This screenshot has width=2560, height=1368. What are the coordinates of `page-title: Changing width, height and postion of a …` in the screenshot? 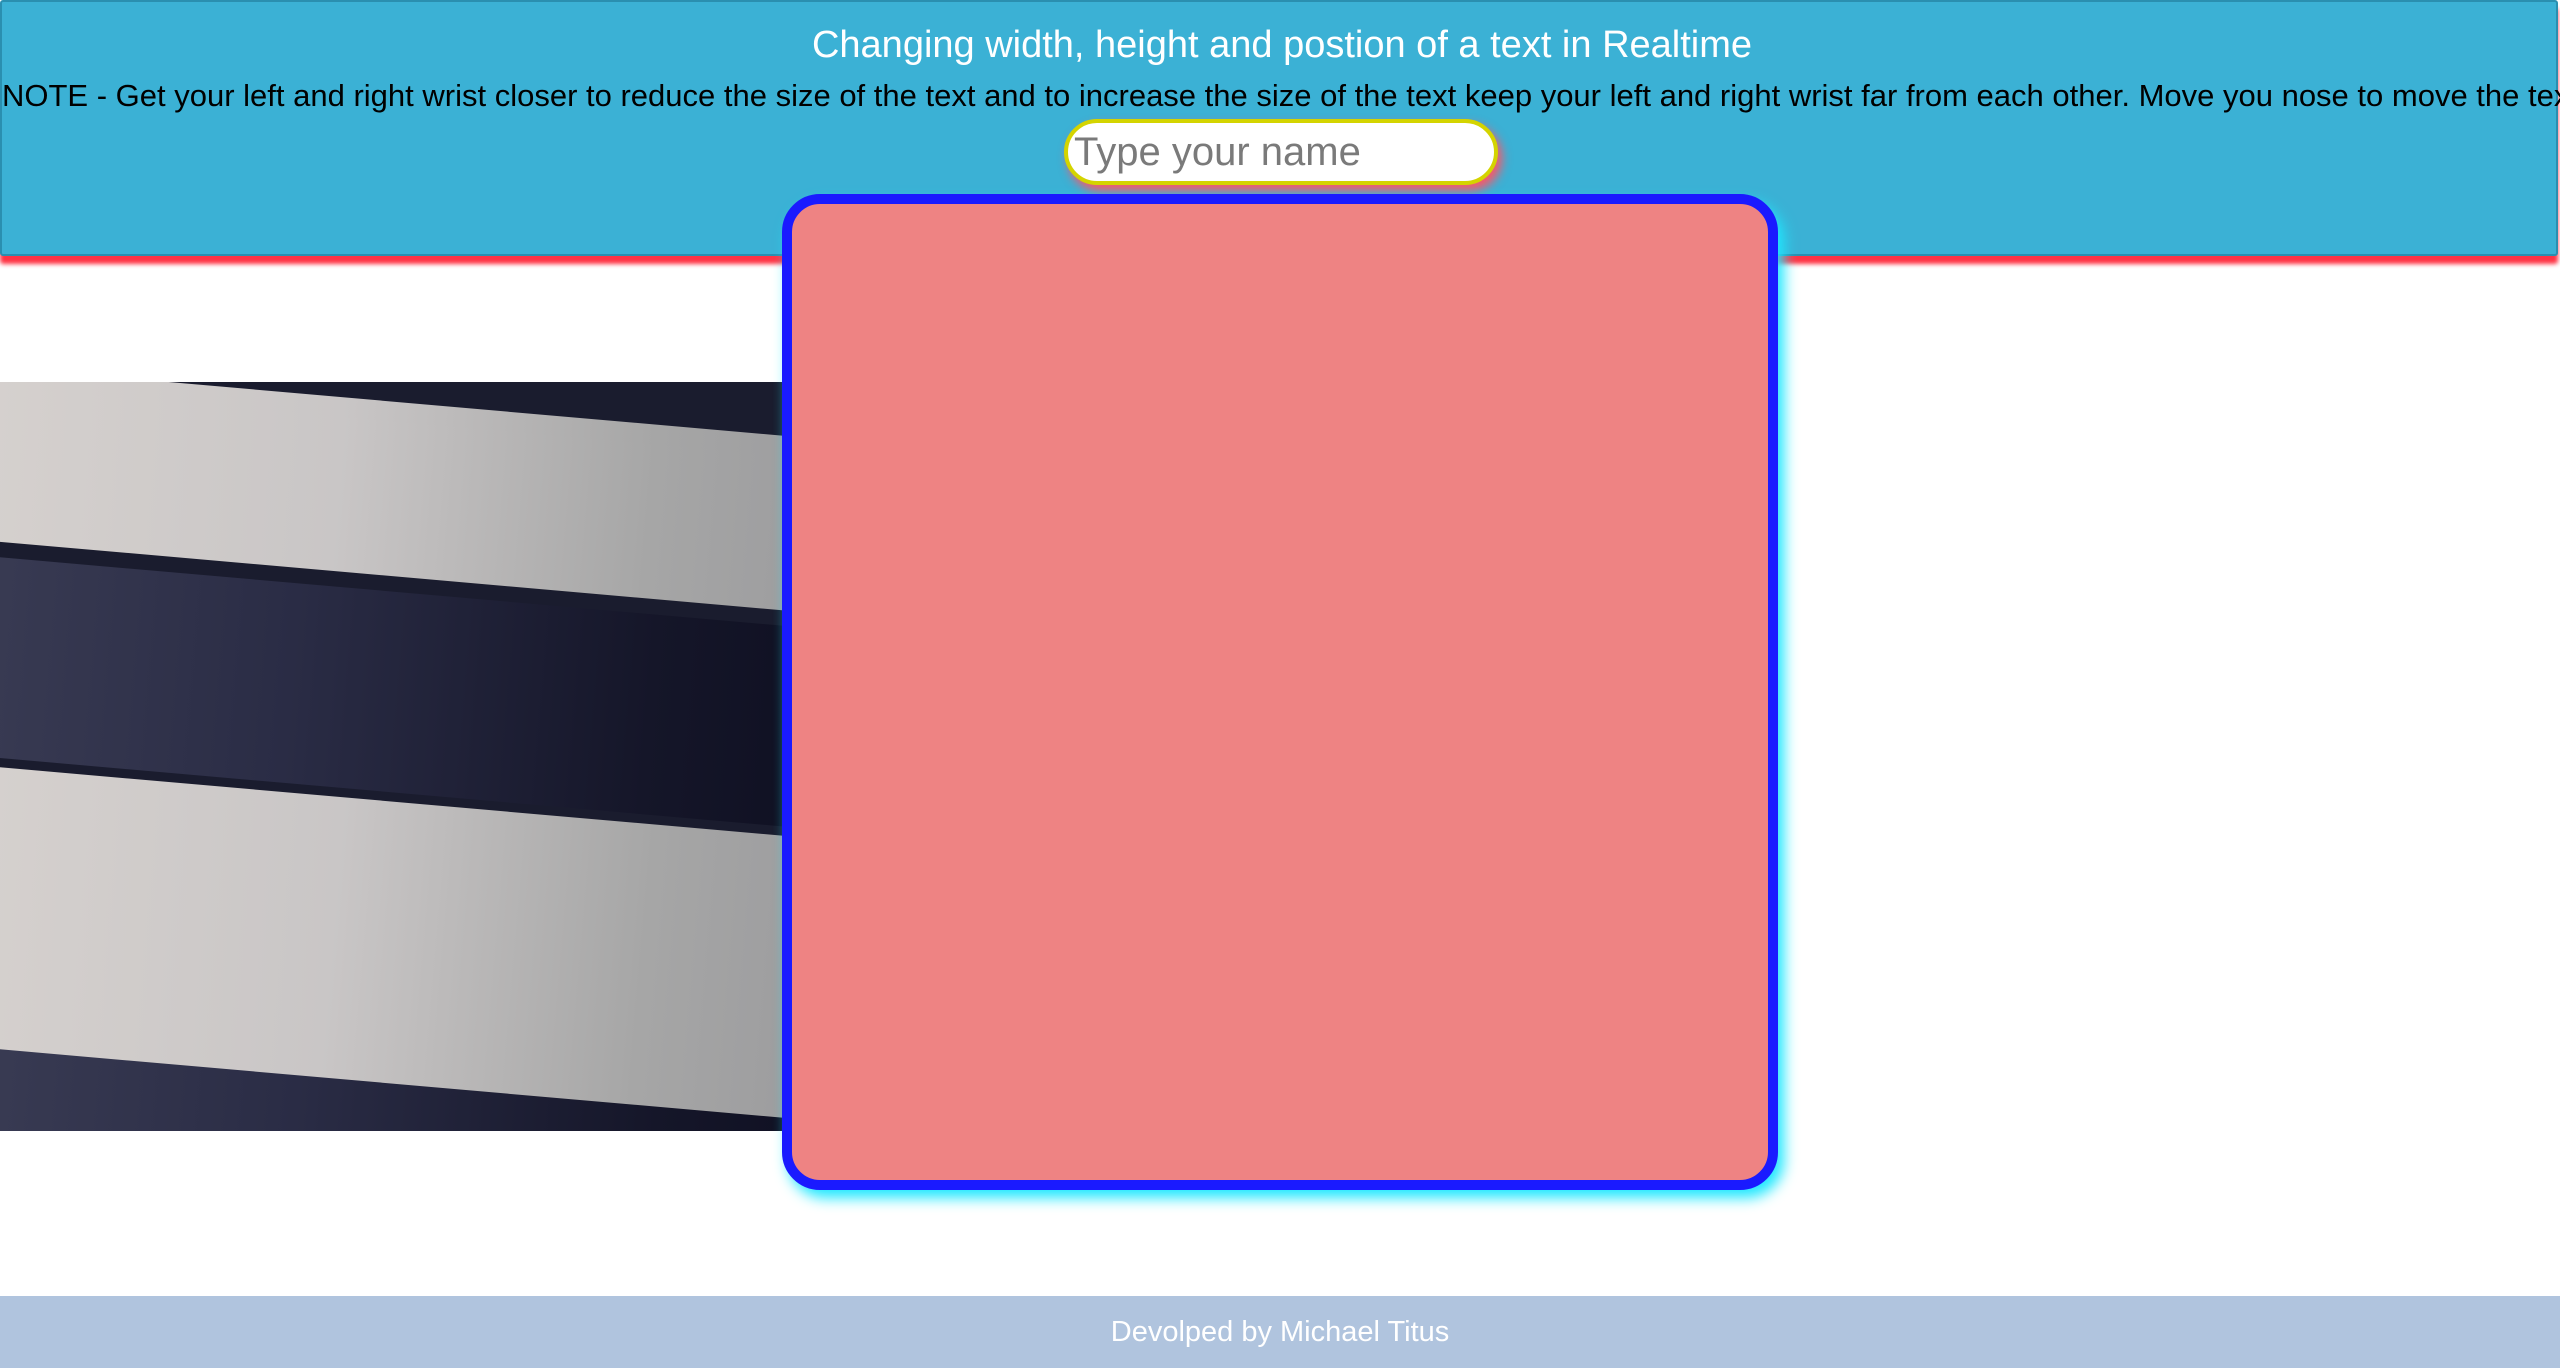 It's located at (1282, 45).